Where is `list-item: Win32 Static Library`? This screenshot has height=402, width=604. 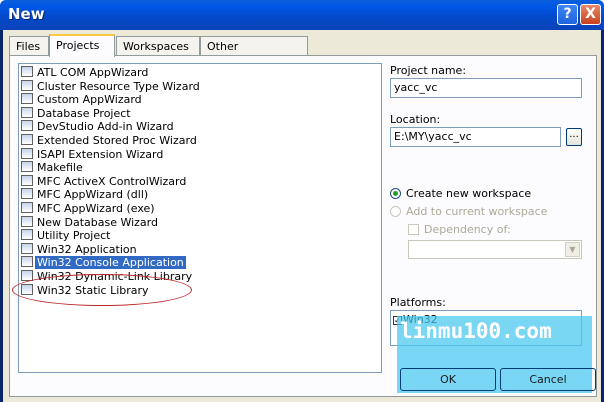
list-item: Win32 Static Library is located at coordinates (86, 290).